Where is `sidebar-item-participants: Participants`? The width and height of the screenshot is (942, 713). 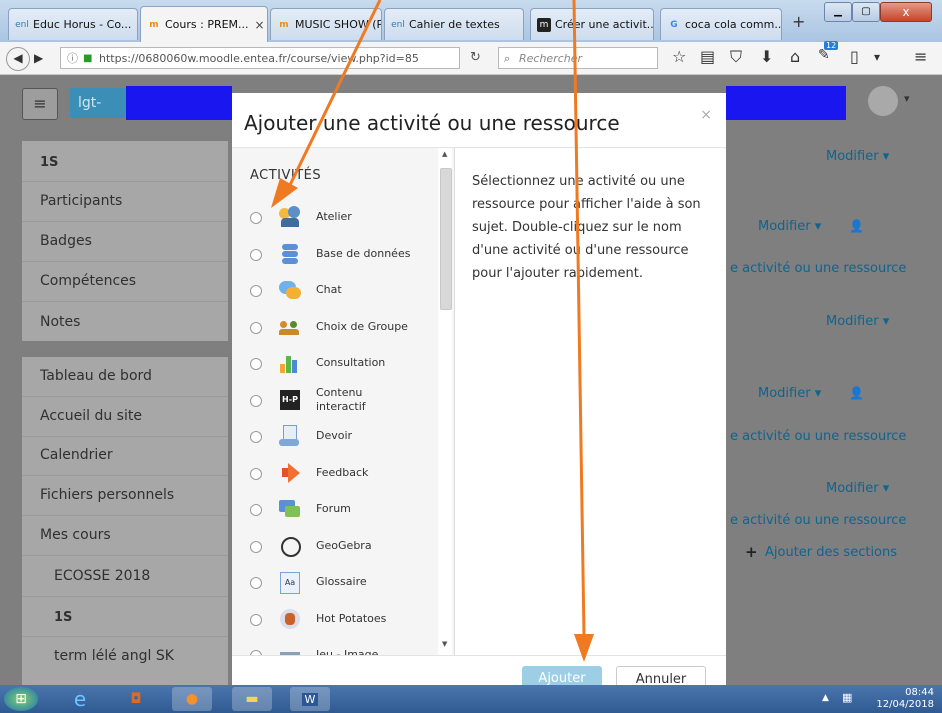 sidebar-item-participants: Participants is located at coordinates (81, 201).